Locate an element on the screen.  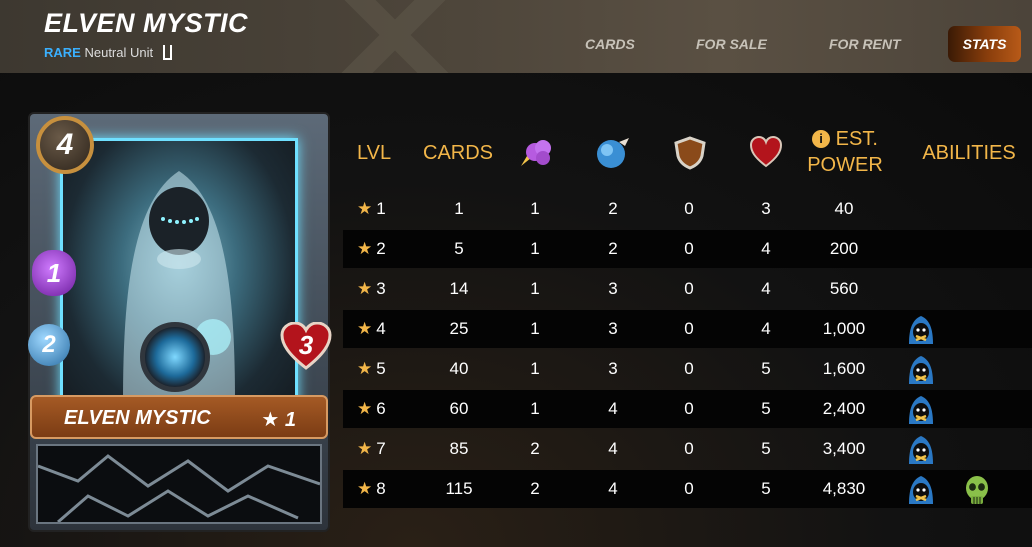
page-title: ELVEN MYSTIC is located at coordinates (146, 23).